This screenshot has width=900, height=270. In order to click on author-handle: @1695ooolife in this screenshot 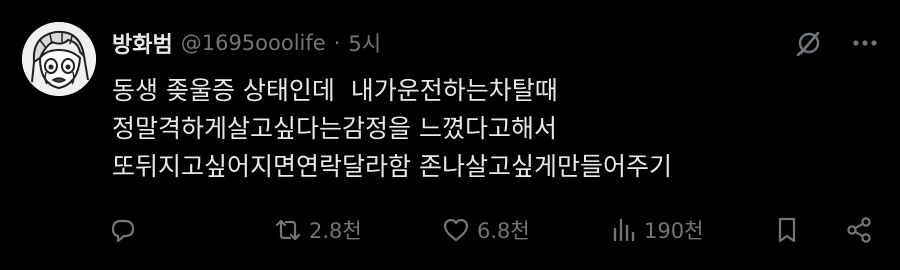, I will do `click(253, 43)`.